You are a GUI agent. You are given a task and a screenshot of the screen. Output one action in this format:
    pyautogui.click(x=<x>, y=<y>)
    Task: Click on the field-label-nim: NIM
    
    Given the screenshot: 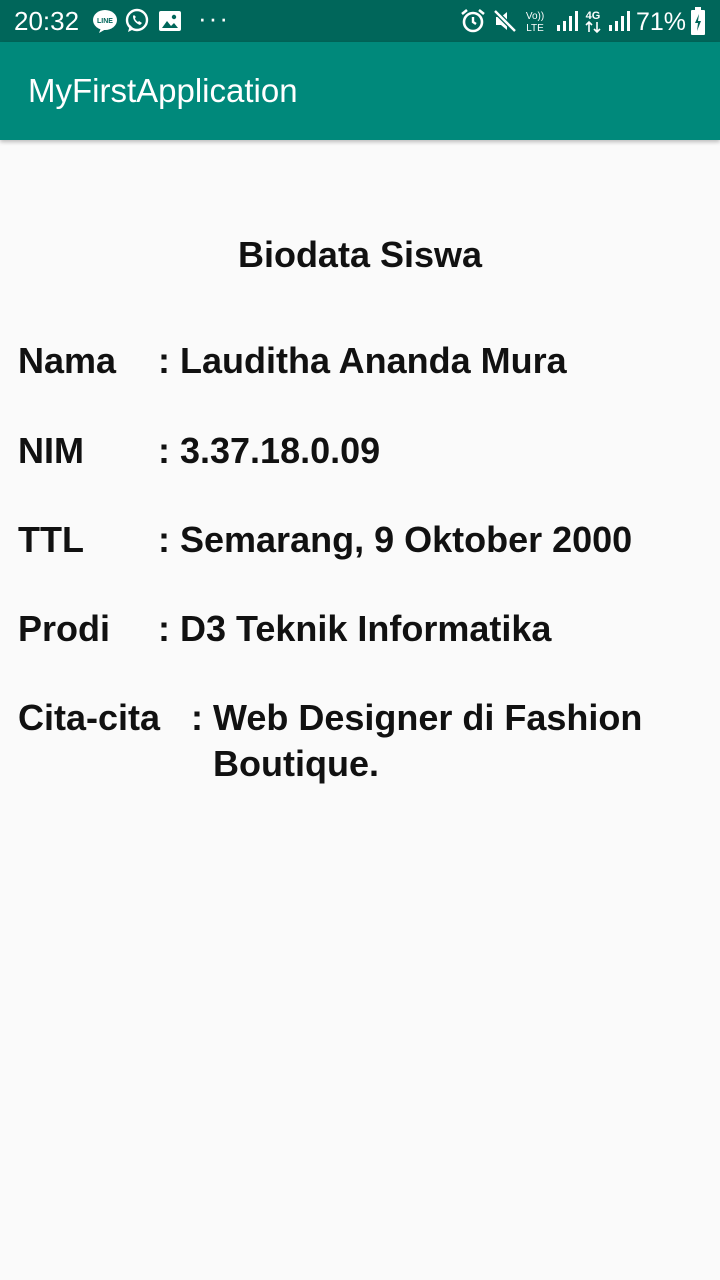 What is the action you would take?
    pyautogui.click(x=51, y=450)
    